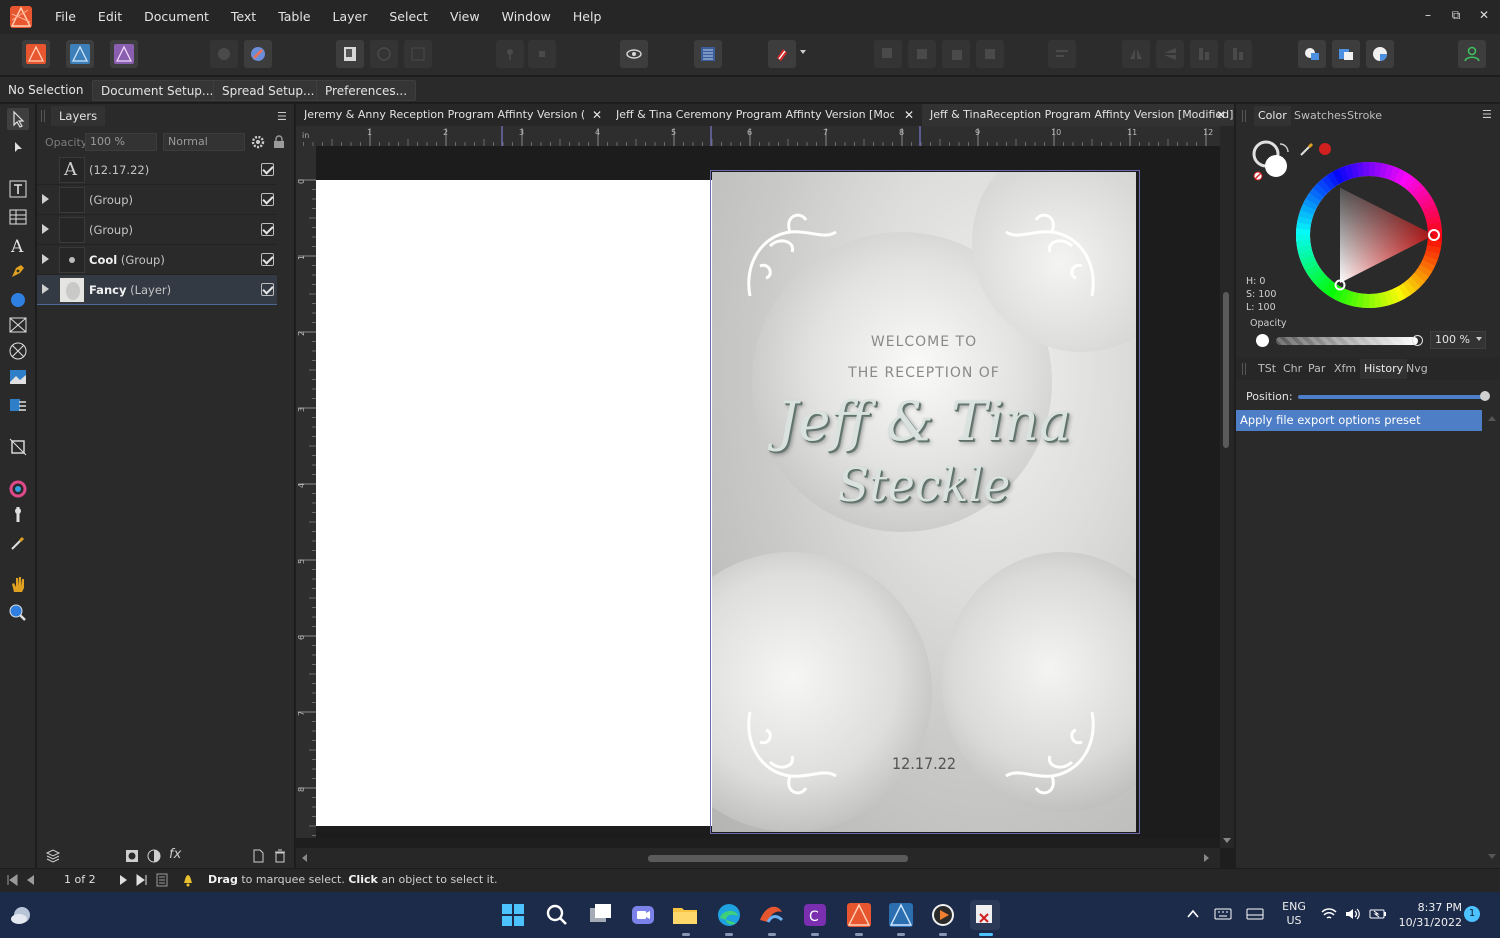 This screenshot has width=1500, height=938. I want to click on edge-browser-icon, so click(729, 915).